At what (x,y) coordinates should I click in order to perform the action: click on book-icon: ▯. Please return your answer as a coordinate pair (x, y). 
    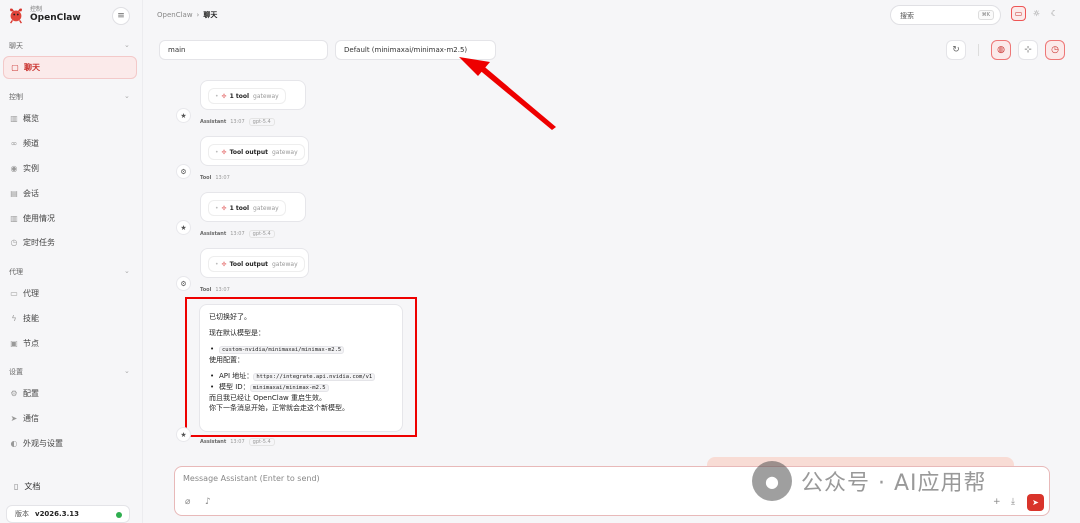
    Looking at the image, I should click on (16, 486).